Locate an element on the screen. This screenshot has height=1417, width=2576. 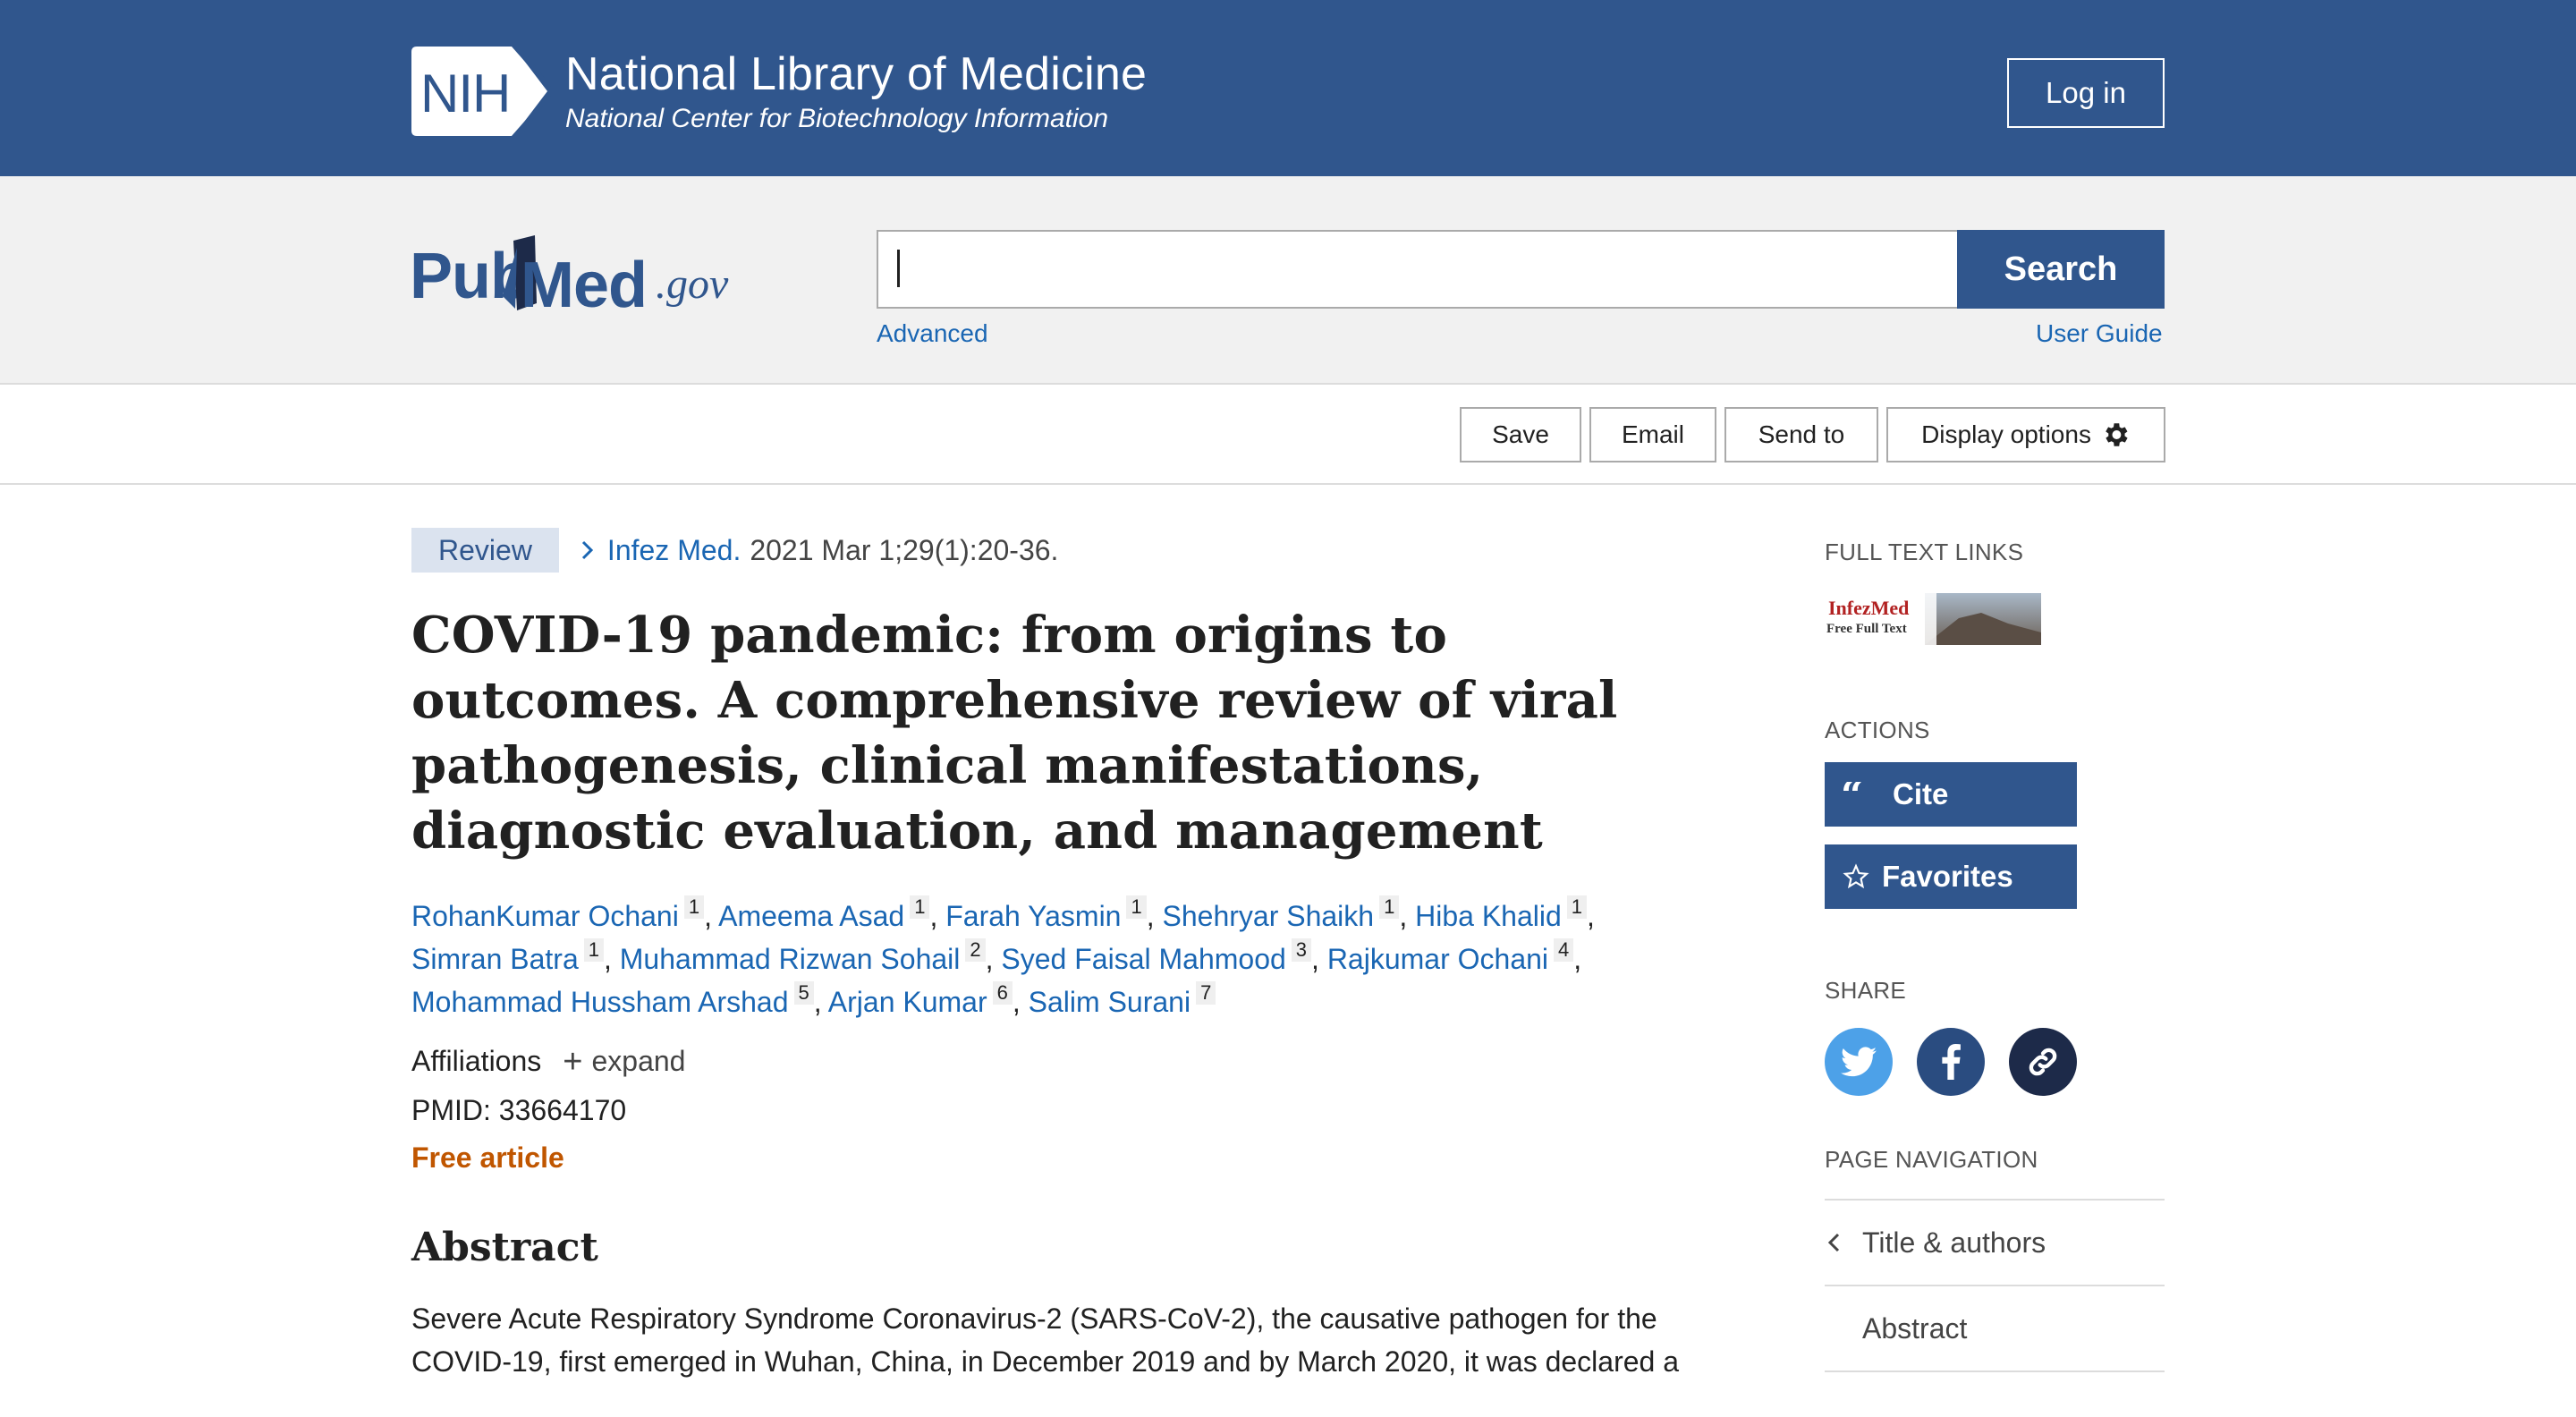
chevron-left-icon is located at coordinates (1833, 1242).